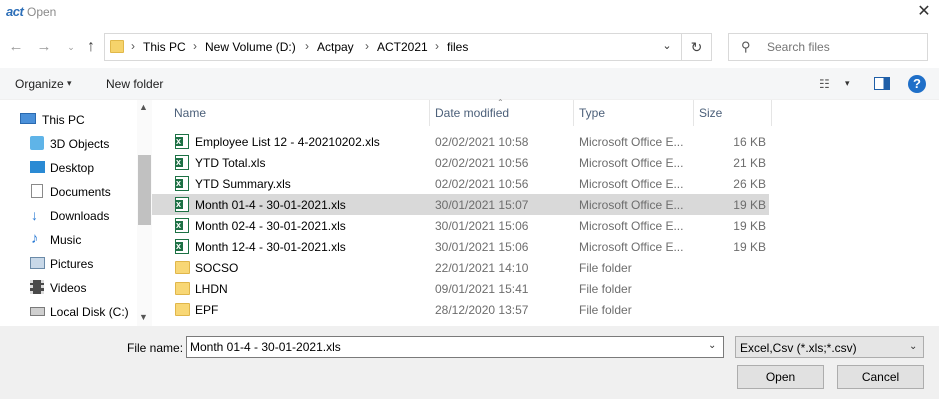 This screenshot has width=939, height=399. What do you see at coordinates (37, 191) in the screenshot?
I see `documents-icon` at bounding box center [37, 191].